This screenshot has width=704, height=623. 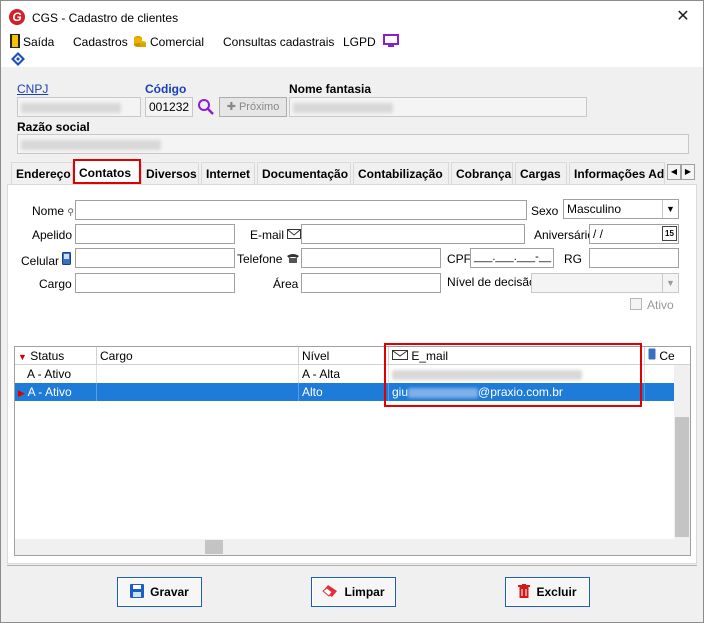 I want to click on menu-saida: Saída, so click(x=32, y=42).